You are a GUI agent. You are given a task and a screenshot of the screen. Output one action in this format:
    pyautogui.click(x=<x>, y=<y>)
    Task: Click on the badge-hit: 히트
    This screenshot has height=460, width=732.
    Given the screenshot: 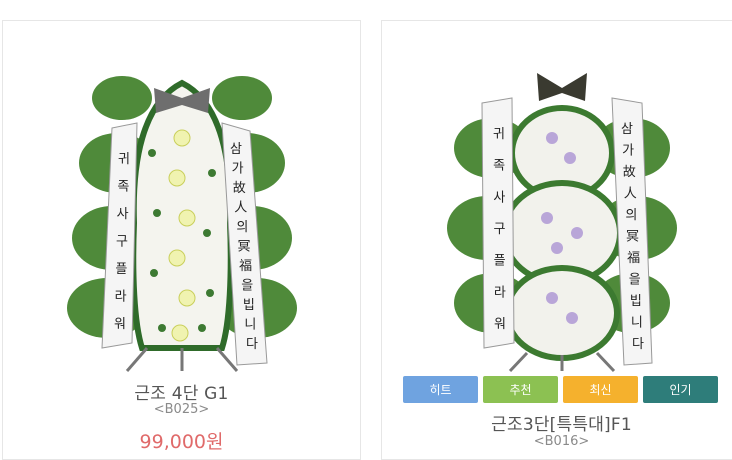 What is the action you would take?
    pyautogui.click(x=440, y=389)
    